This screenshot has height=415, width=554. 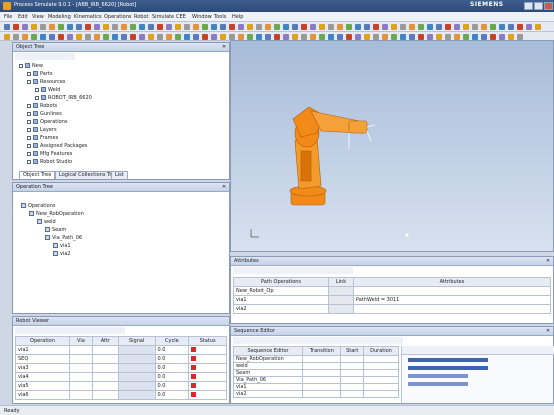 I want to click on column-header: Status, so click(x=207, y=341).